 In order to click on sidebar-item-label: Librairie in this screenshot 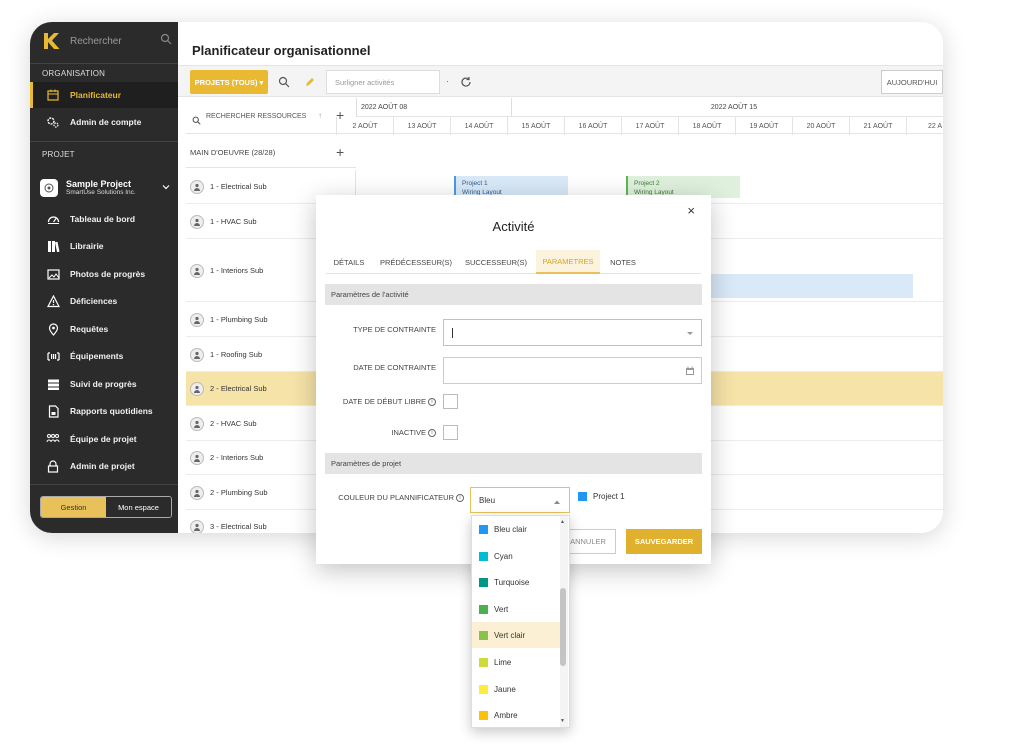, I will do `click(87, 246)`.